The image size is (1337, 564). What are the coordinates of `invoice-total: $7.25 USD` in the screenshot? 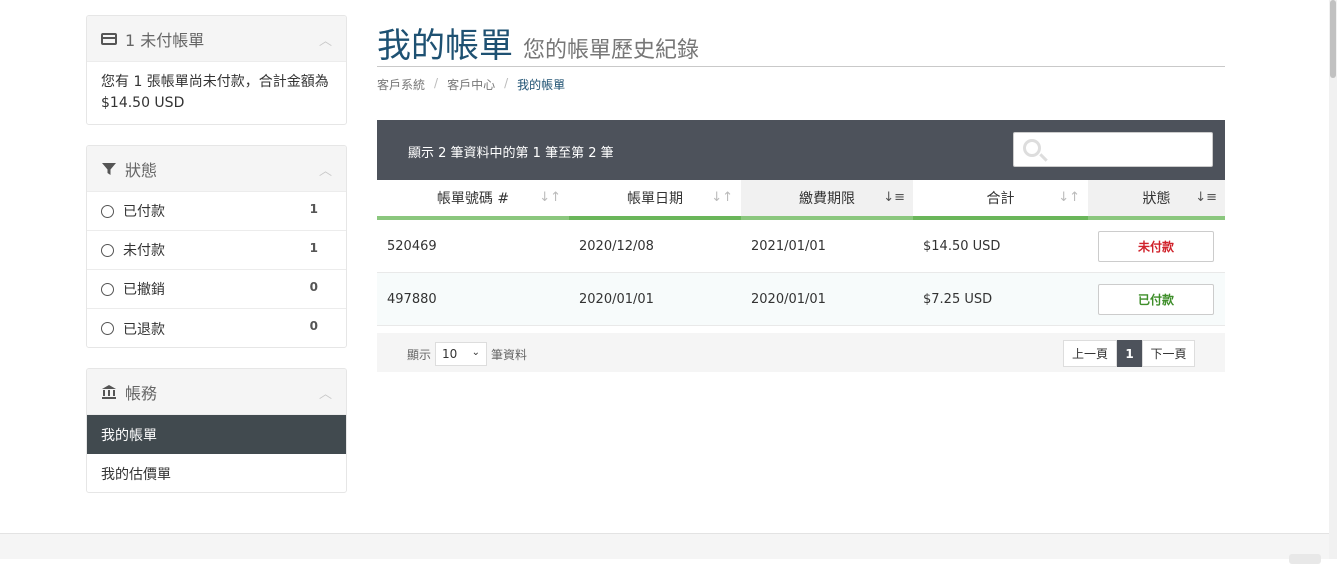 It's located at (958, 299).